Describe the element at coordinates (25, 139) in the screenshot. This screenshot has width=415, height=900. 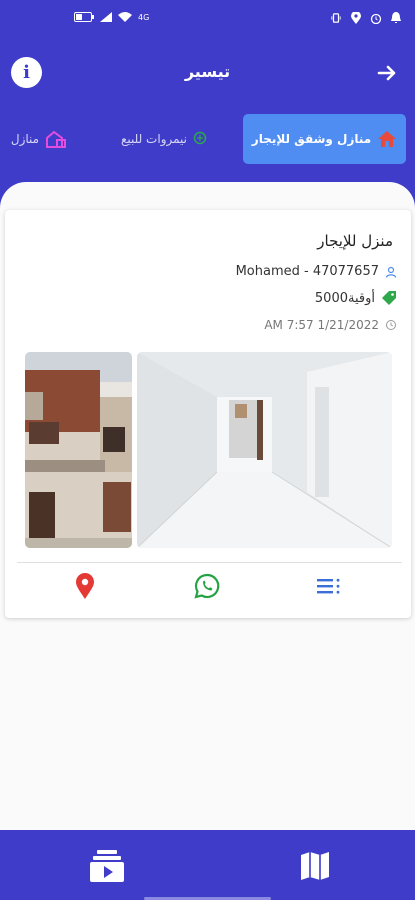
I see `tab-houses-label: منازل` at that location.